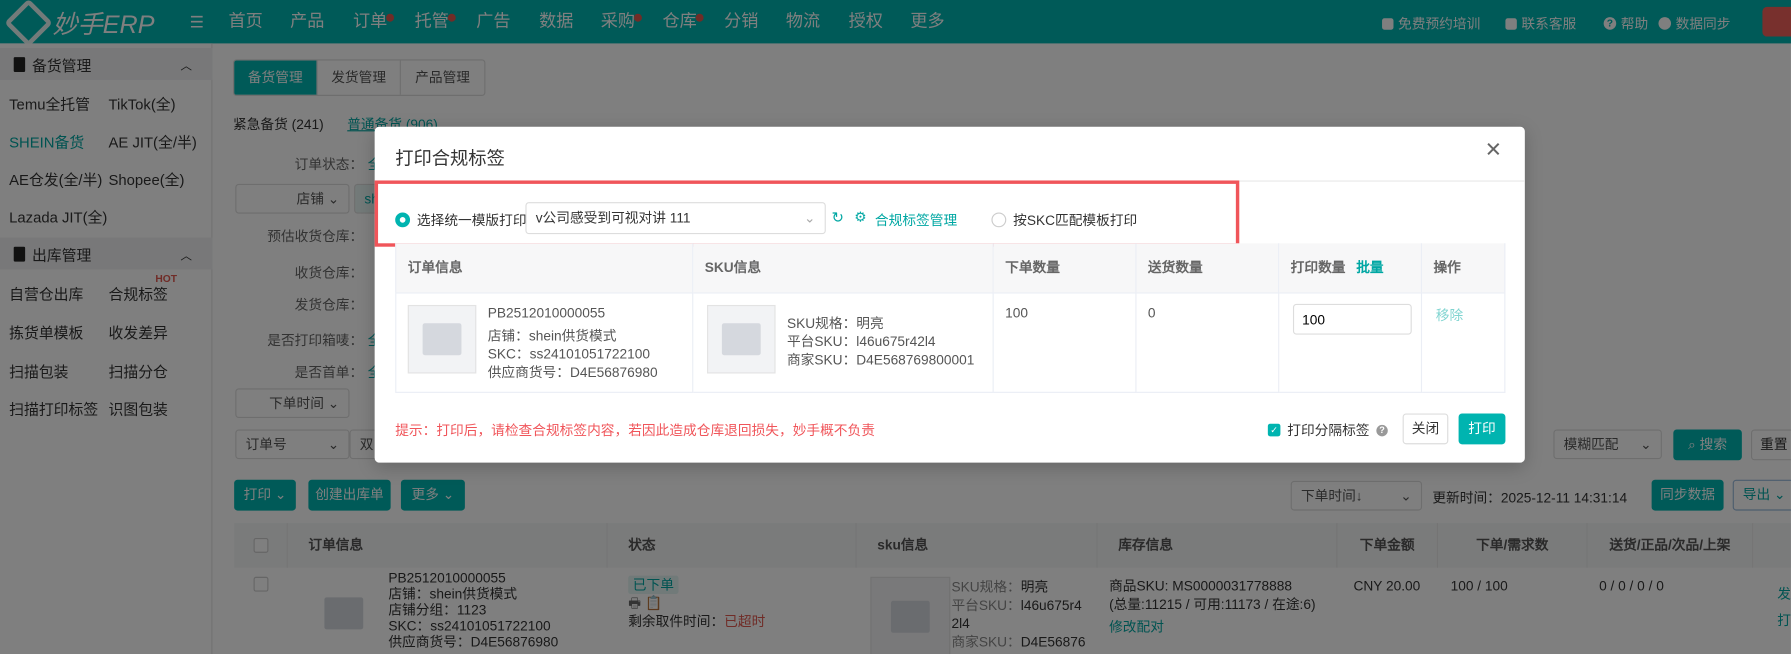 This screenshot has height=654, width=1791. Describe the element at coordinates (1065, 268) in the screenshot. I see `mth-order-qty: 下单数量` at that location.